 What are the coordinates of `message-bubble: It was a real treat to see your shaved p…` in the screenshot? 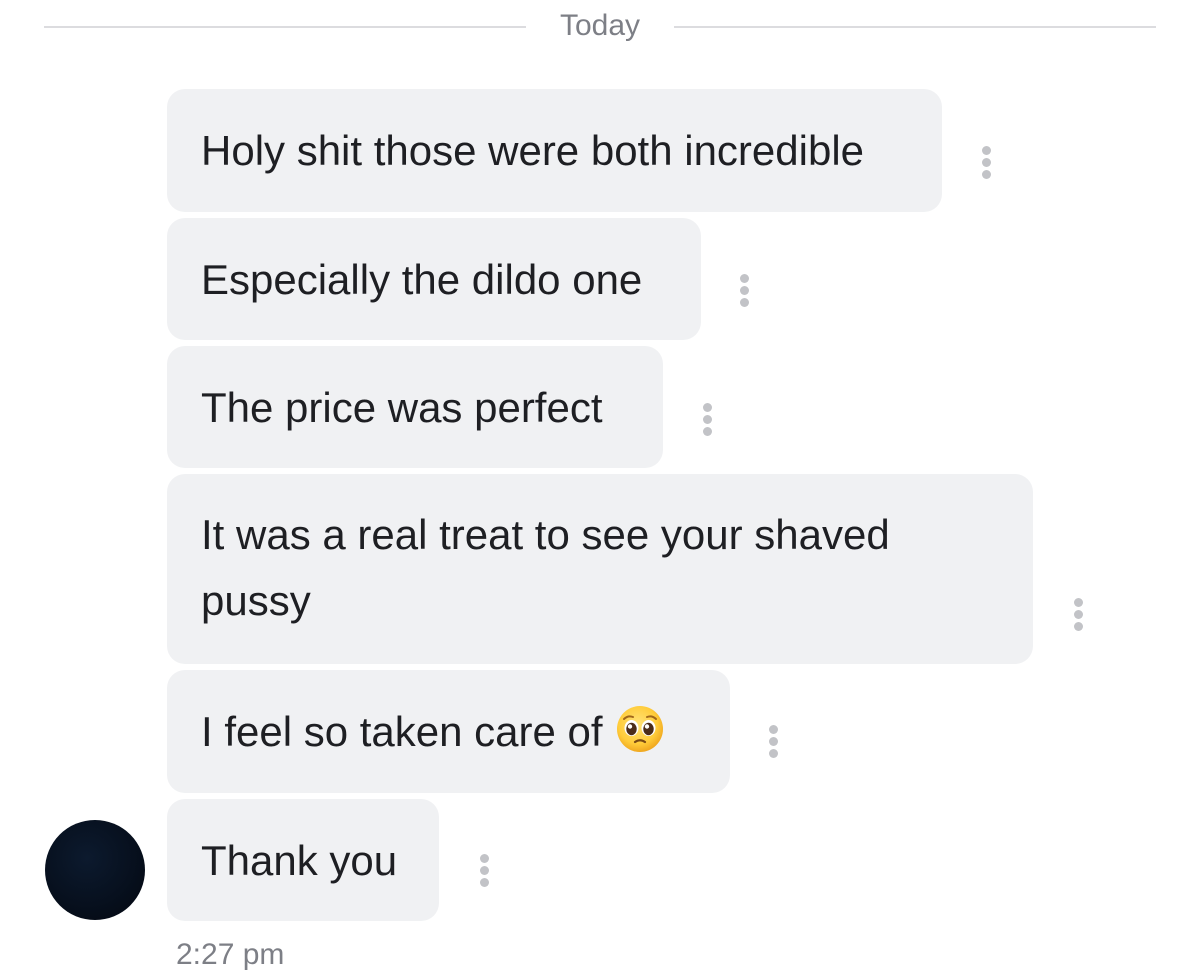 It's located at (600, 569).